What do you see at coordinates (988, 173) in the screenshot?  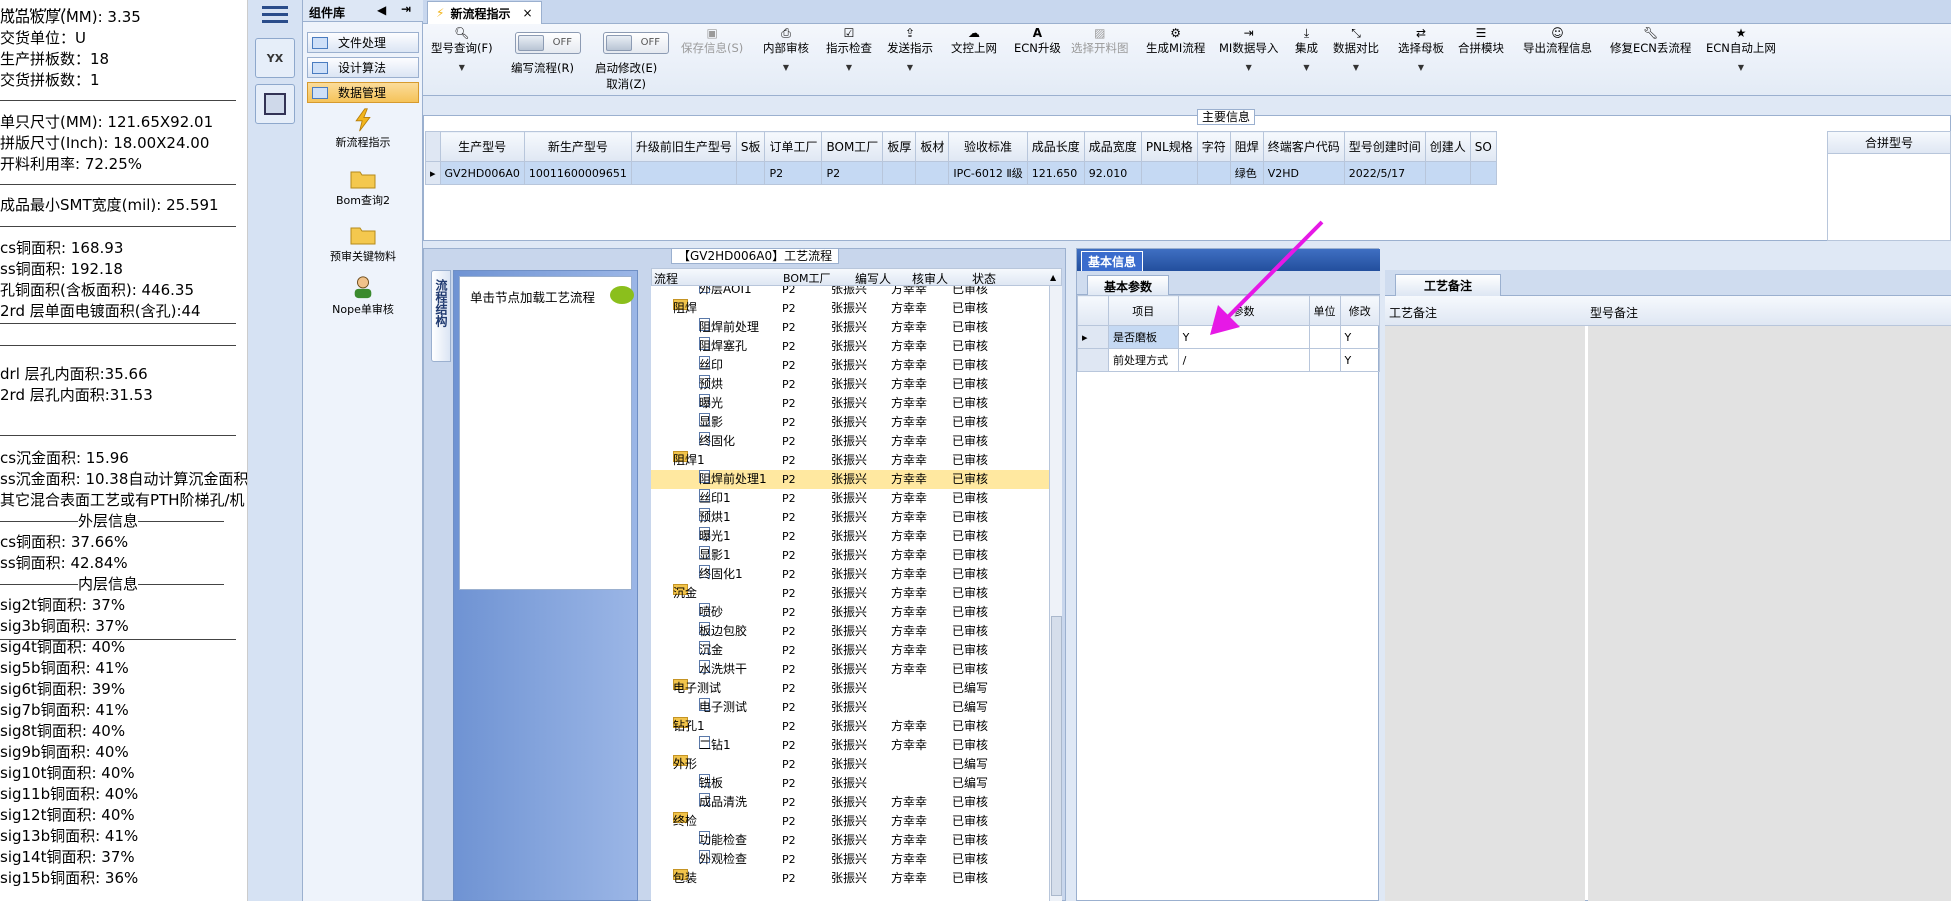 I see `main-cell: IPC-6012 Ⅱ级` at bounding box center [988, 173].